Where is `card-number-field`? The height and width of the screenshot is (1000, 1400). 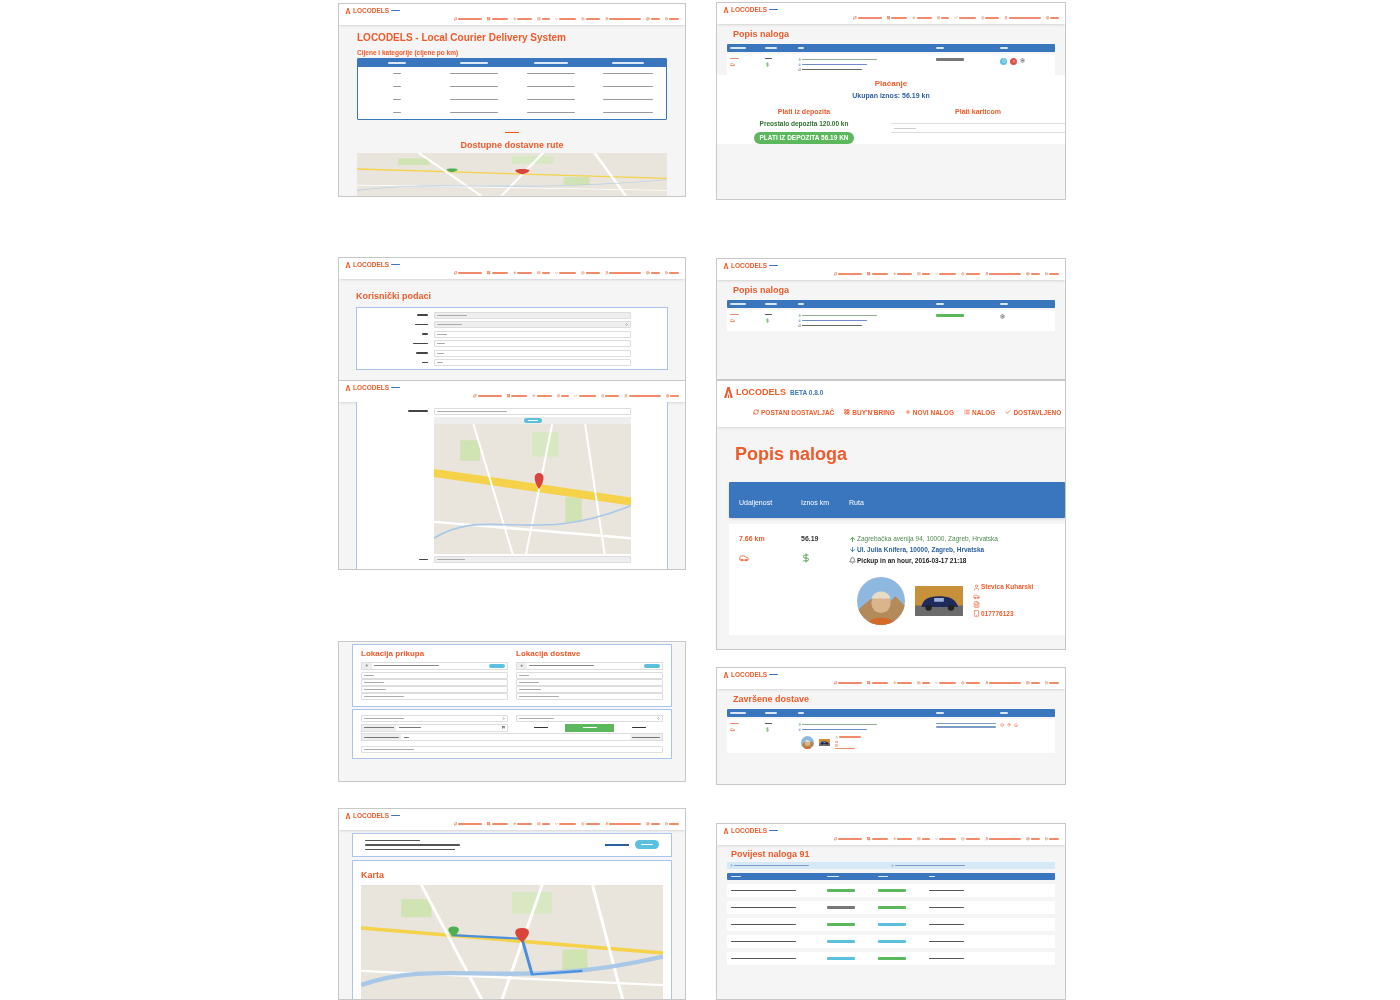 card-number-field is located at coordinates (978, 128).